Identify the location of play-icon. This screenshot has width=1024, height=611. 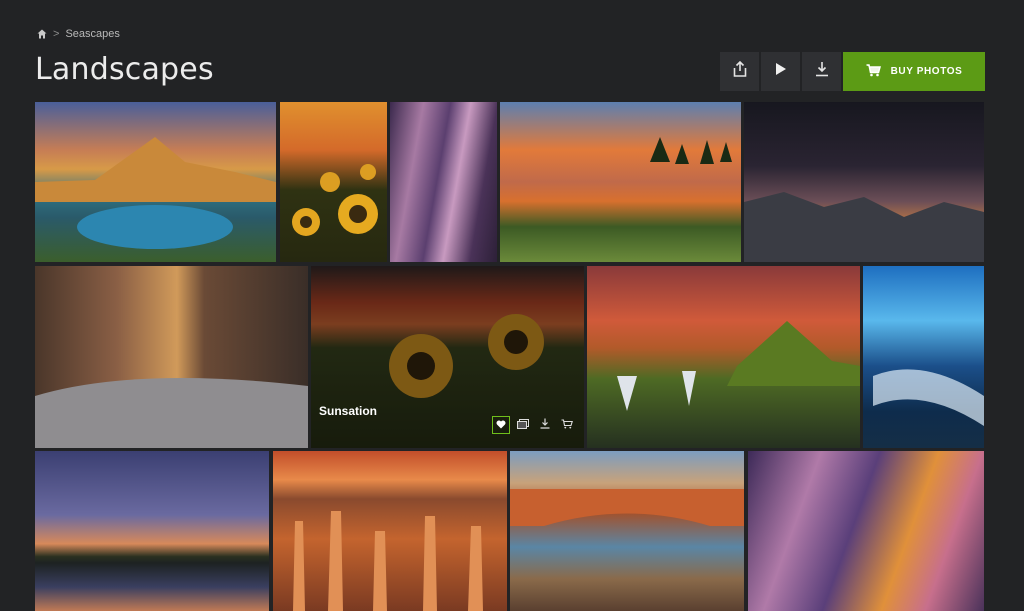
(781, 71).